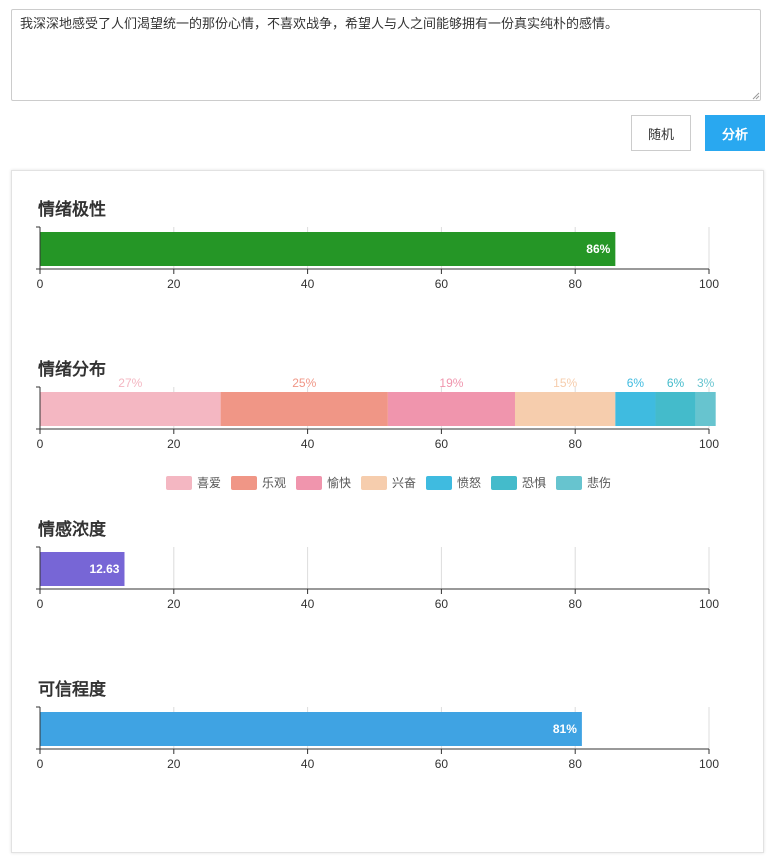 The height and width of the screenshot is (863, 777). Describe the element at coordinates (386, 55) in the screenshot. I see `text-input` at that location.